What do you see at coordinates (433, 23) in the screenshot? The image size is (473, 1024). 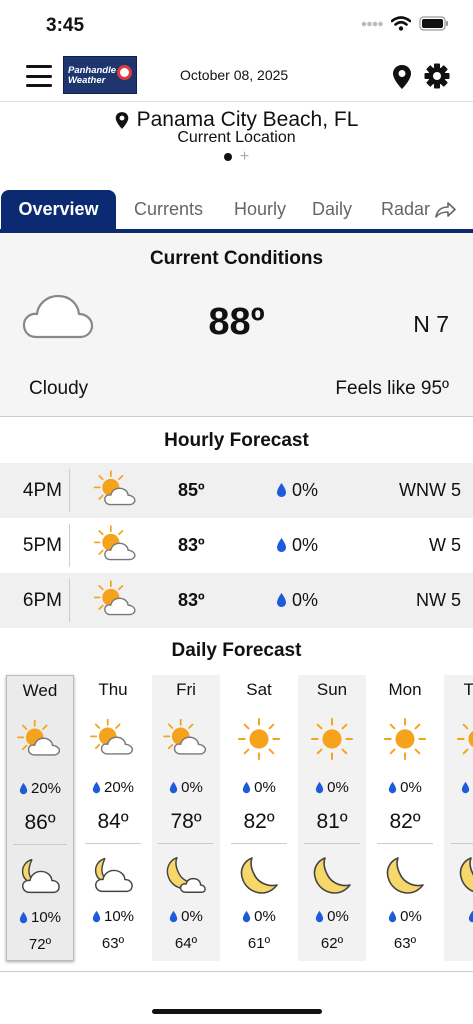 I see `battery-icon` at bounding box center [433, 23].